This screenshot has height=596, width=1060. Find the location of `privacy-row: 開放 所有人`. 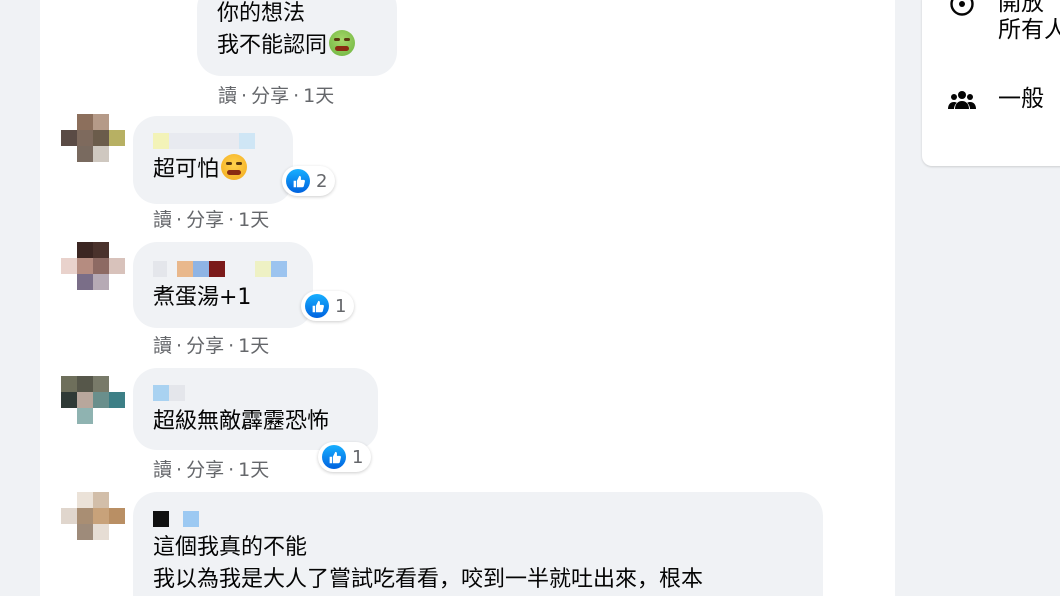

privacy-row: 開放 所有人 is located at coordinates (1004, 22).